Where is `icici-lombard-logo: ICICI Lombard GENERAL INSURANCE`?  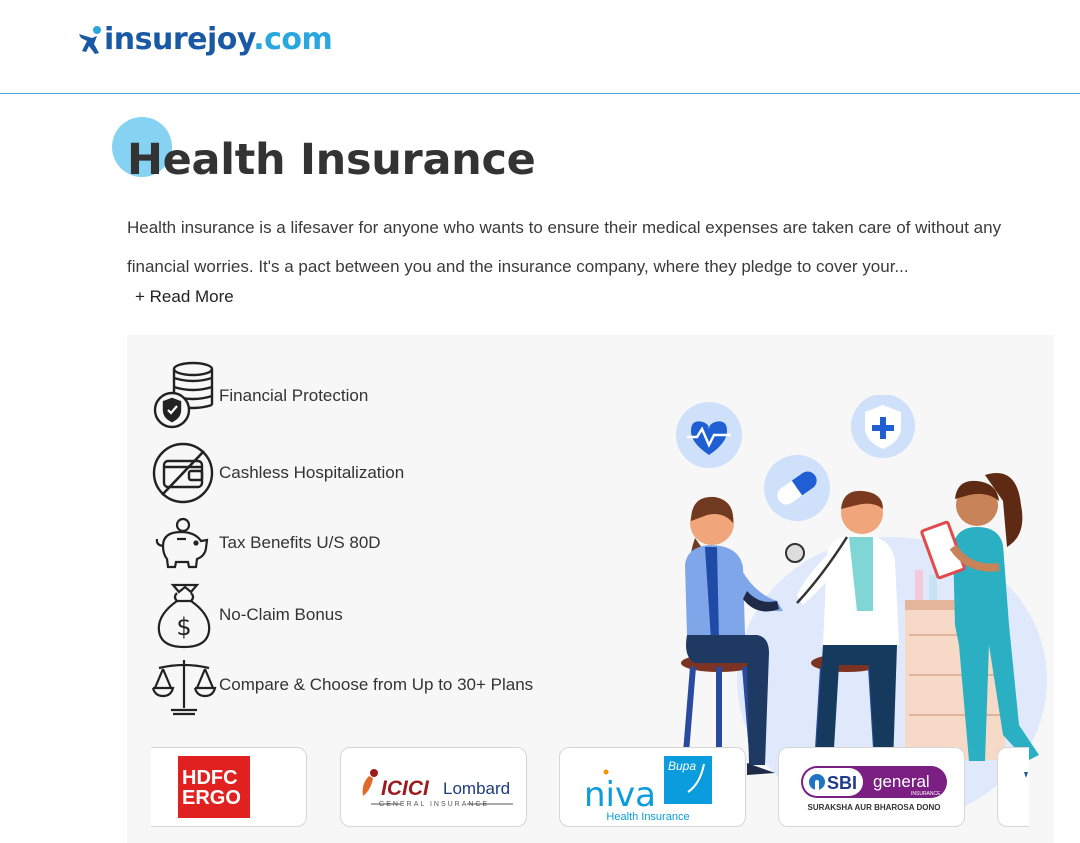
icici-lombard-logo: ICICI Lombard GENERAL INSURANCE is located at coordinates (437, 788).